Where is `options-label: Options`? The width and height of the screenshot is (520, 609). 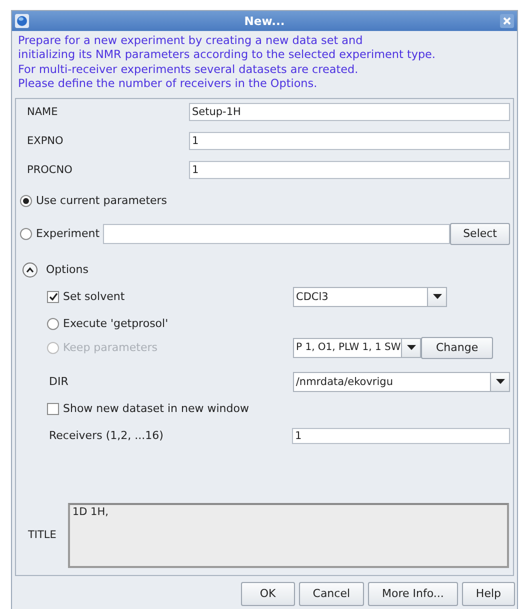
options-label: Options is located at coordinates (67, 269).